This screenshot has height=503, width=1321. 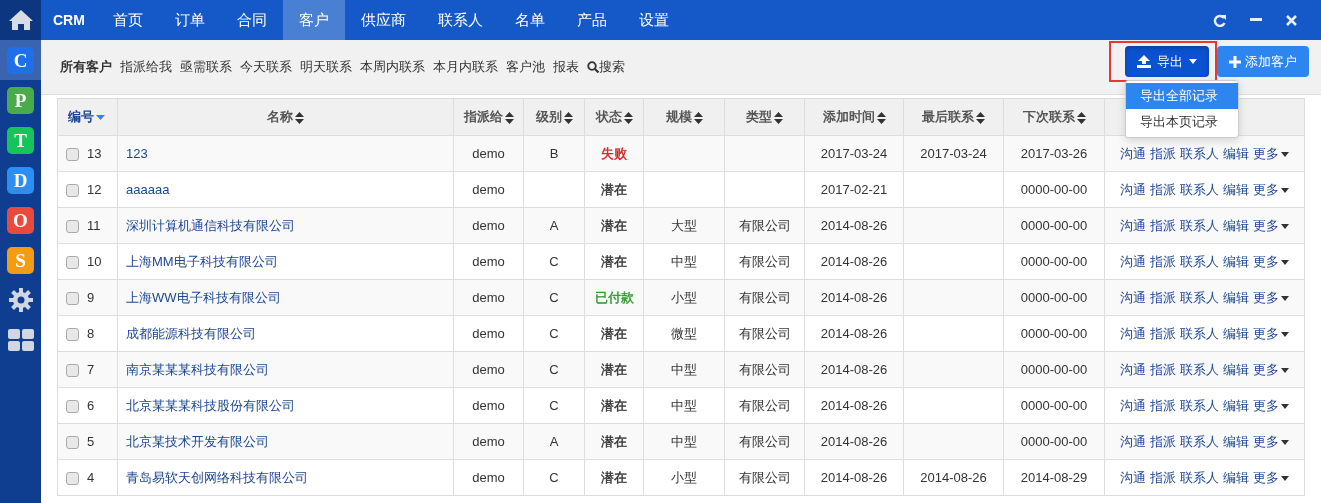 What do you see at coordinates (953, 117) in the screenshot?
I see `column-header: 最后联系` at bounding box center [953, 117].